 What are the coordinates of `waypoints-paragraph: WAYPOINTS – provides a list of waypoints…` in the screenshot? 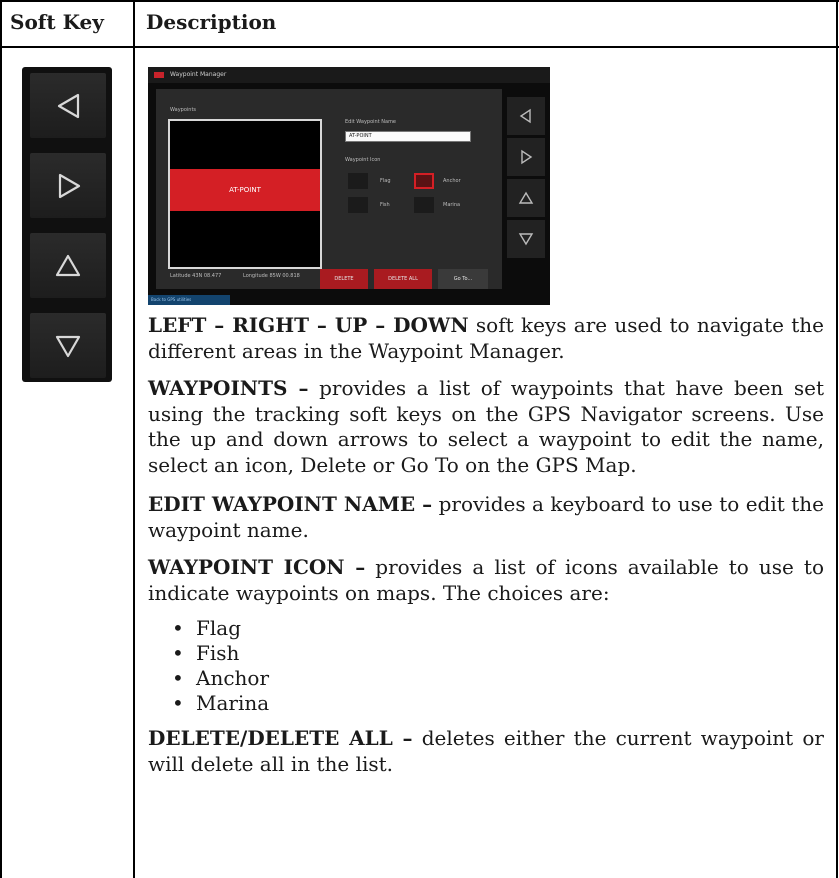 It's located at (486, 427).